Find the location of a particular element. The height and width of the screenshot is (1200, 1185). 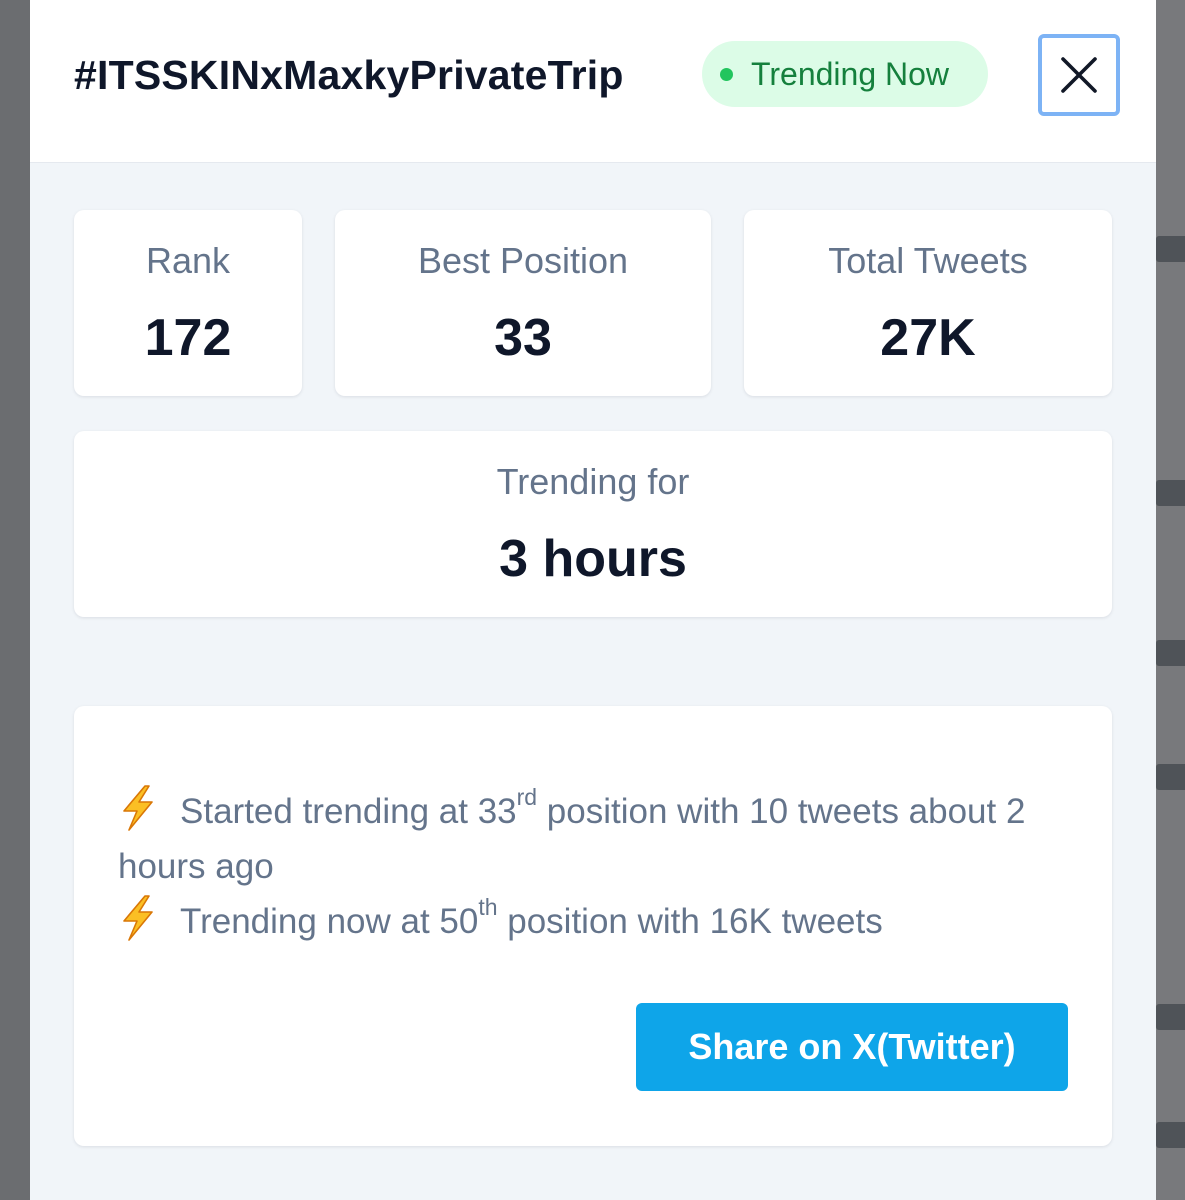

hashtag-title: #ITSSKINxMaxkyPrivateTrip is located at coordinates (349, 75).